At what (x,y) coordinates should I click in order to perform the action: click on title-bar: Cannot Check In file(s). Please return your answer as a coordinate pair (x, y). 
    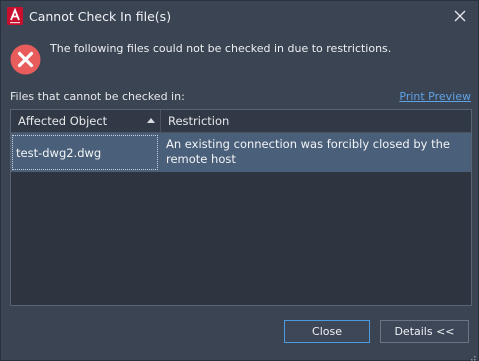
    Looking at the image, I should click on (239, 16).